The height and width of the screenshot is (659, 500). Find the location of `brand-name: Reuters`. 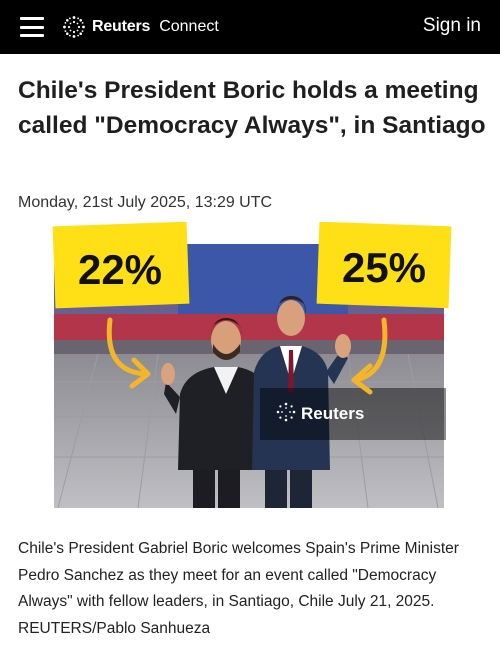

brand-name: Reuters is located at coordinates (121, 26).